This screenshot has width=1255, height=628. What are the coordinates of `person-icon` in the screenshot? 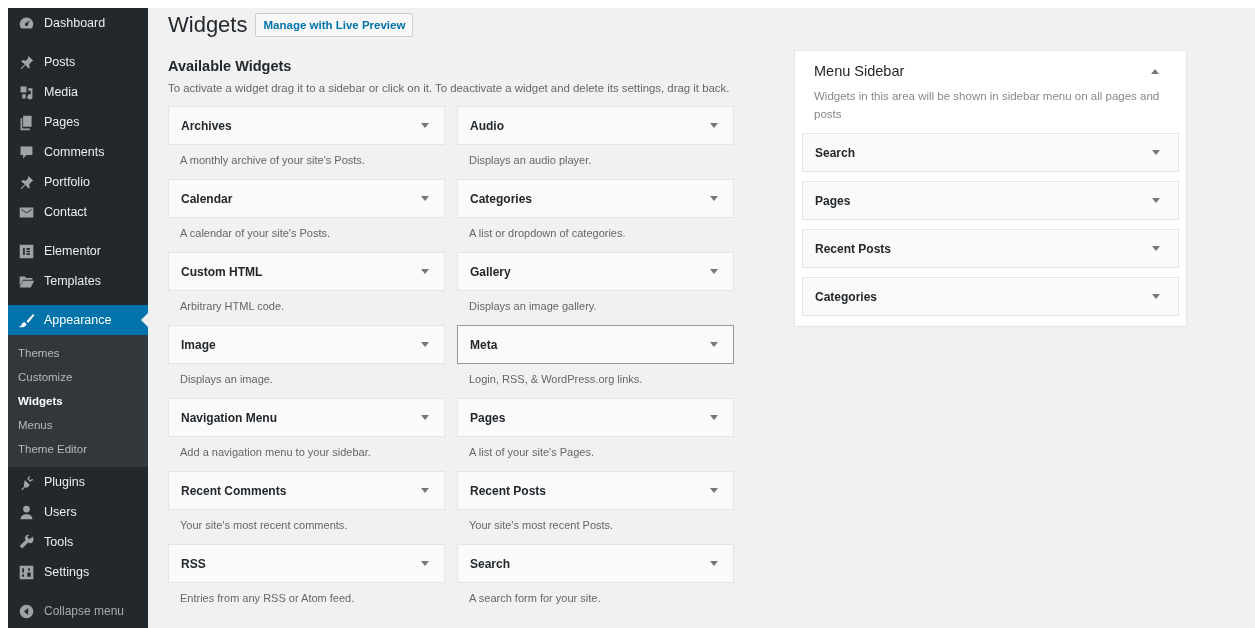 It's located at (26, 512).